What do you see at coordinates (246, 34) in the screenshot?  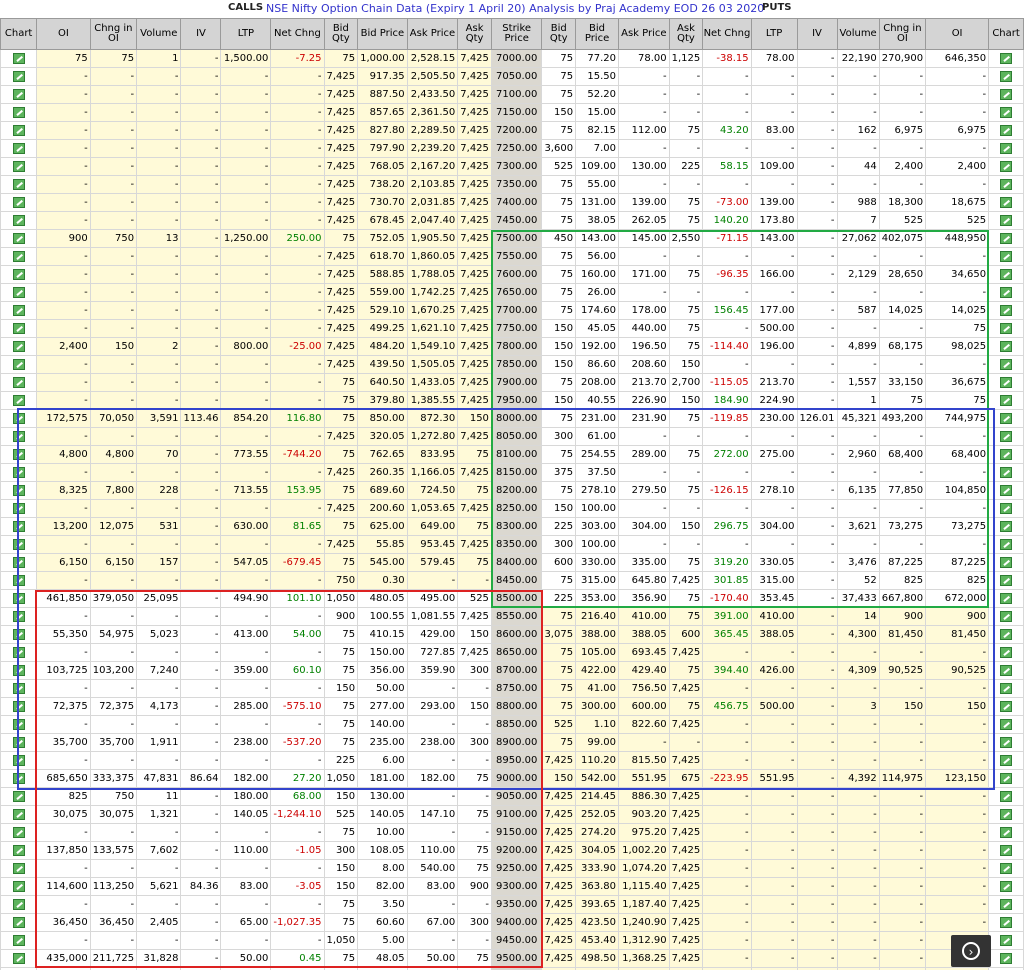 I see `column-header: LTP` at bounding box center [246, 34].